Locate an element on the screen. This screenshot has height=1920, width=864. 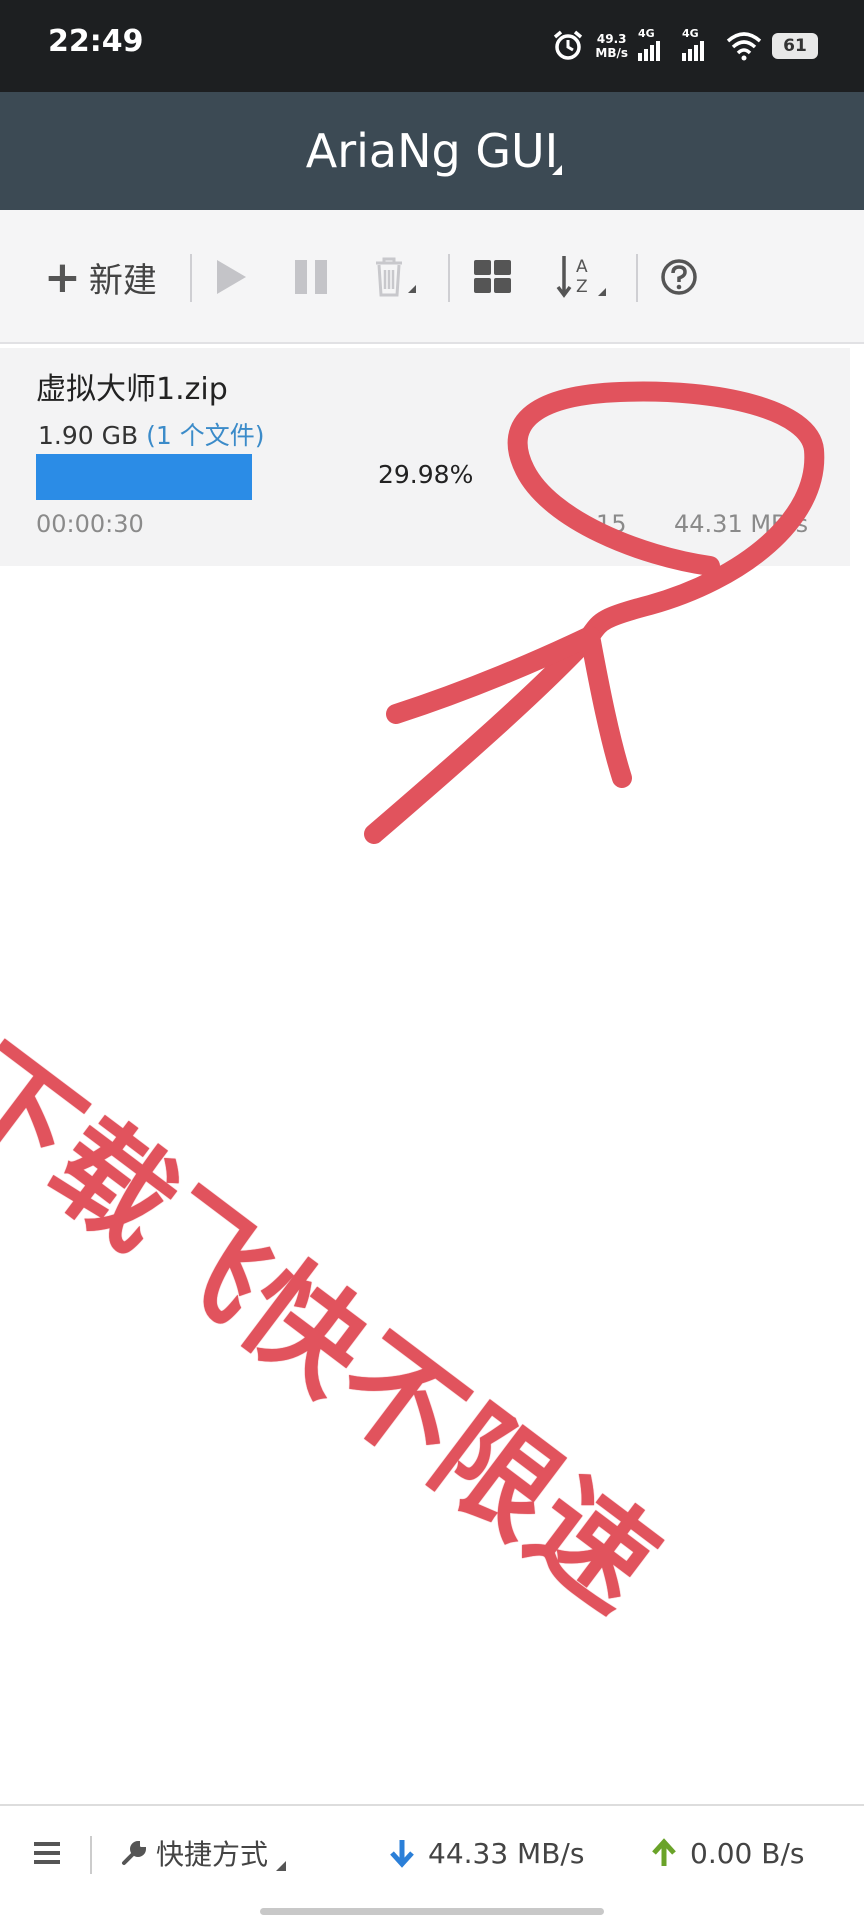
help-button is located at coordinates (679, 277).